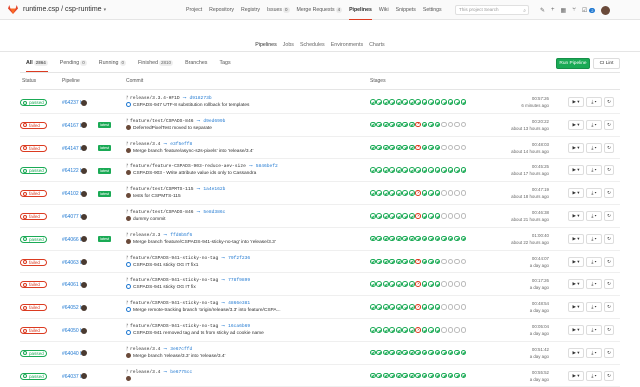 The width and height of the screenshot is (640, 387). Describe the element at coordinates (574, 10) in the screenshot. I see `merge-request-icon: ⑂` at that location.